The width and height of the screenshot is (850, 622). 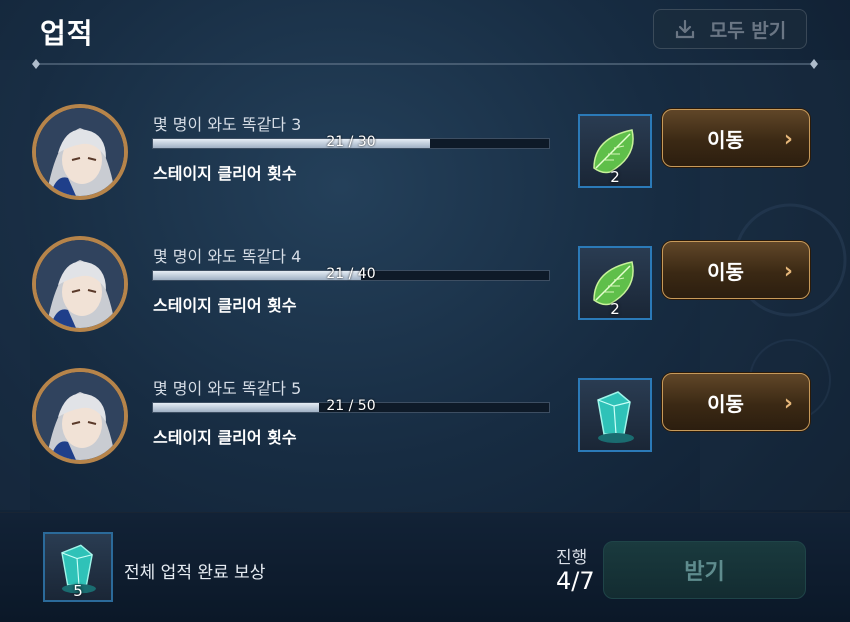 I want to click on header-divider, so click(x=425, y=64).